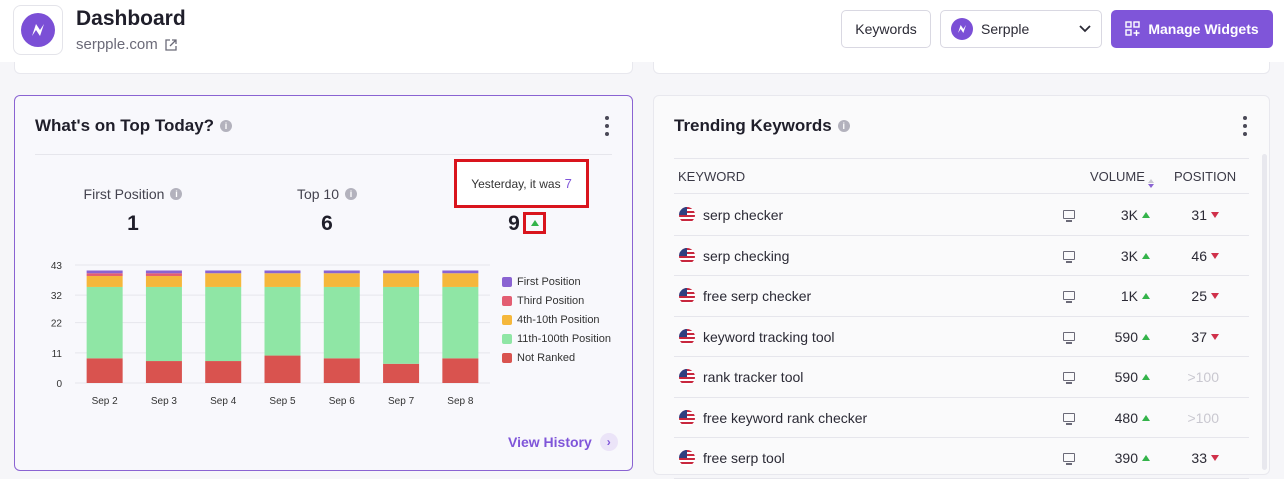  Describe the element at coordinates (556, 300) in the screenshot. I see `legend-item: Third Position` at that location.